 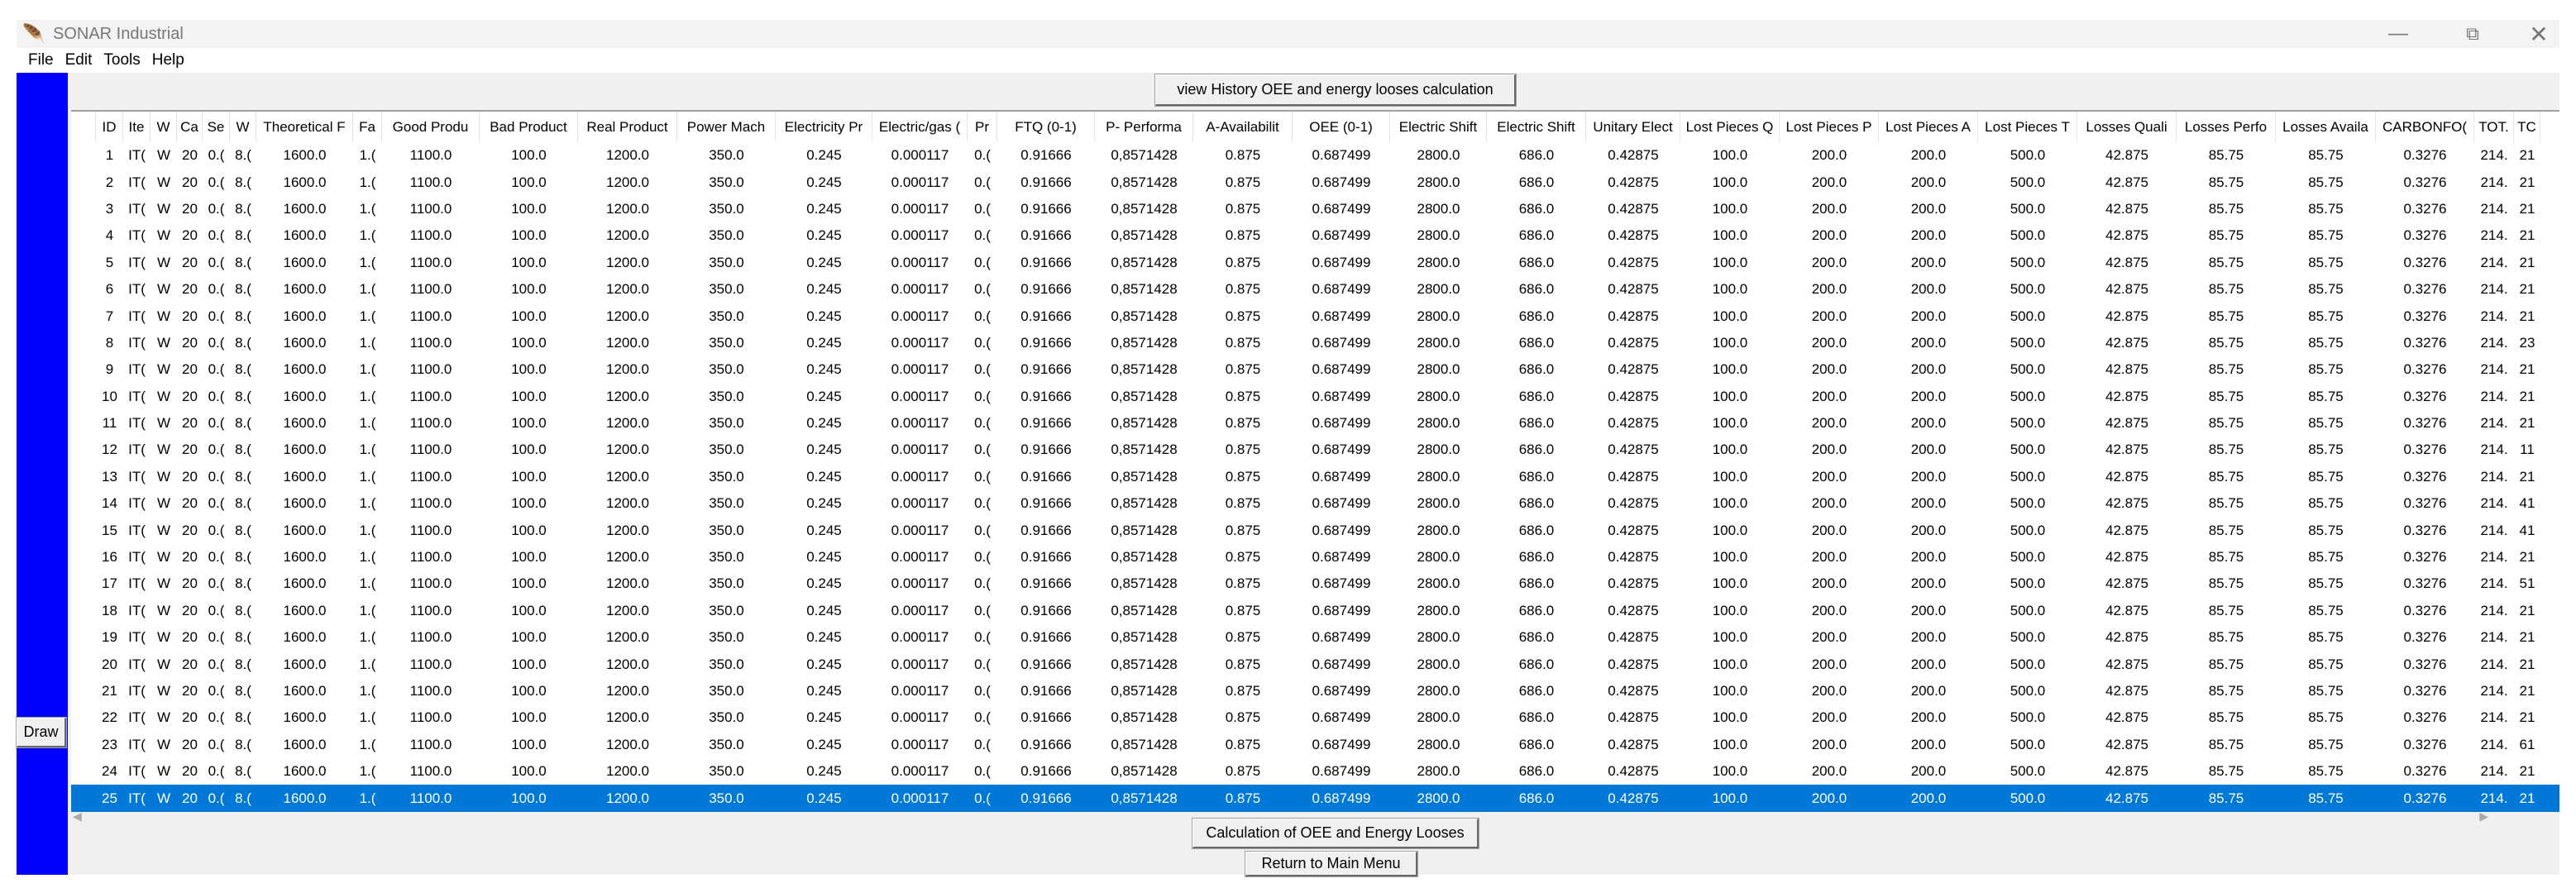 I want to click on column-header: FTQ (0-1), so click(x=1046, y=126).